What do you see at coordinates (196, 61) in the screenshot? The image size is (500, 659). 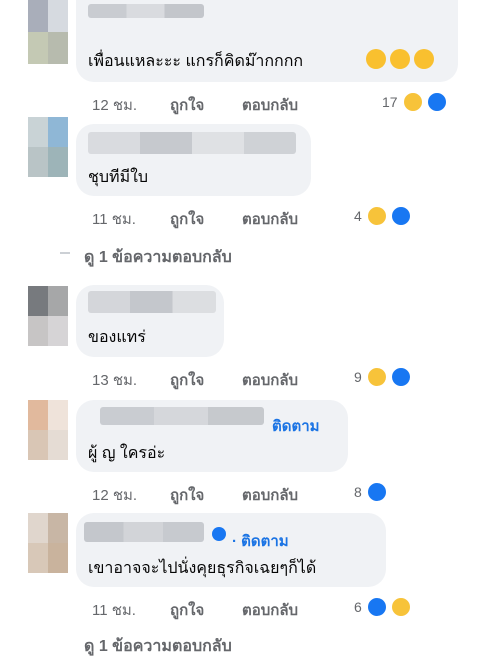 I see `comment-text: เพื่อนแหละะะ แกรก็คิดม๊ากกกก` at bounding box center [196, 61].